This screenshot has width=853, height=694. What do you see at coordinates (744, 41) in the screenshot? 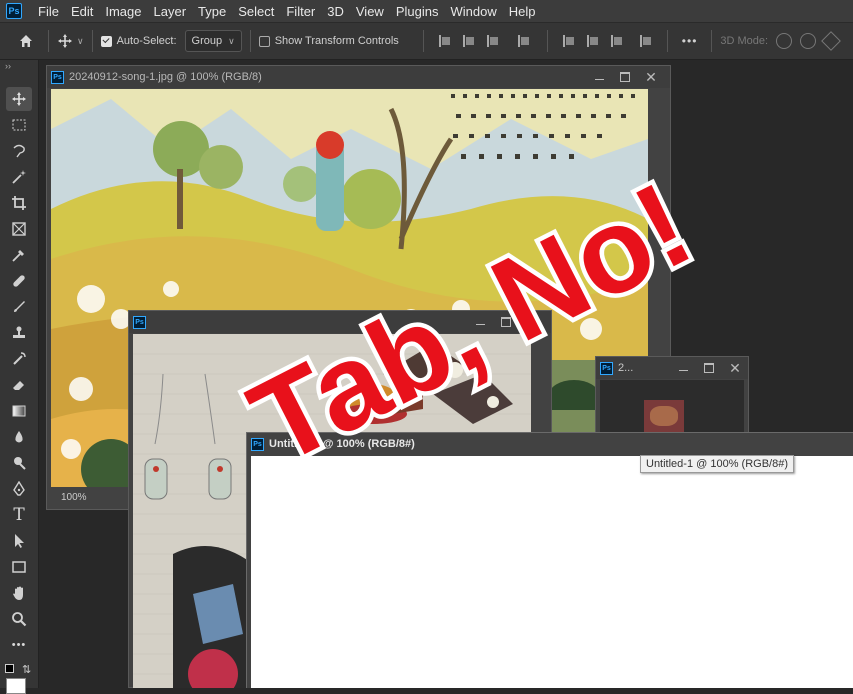
I see `3d-mode-label: 3D Mode:` at bounding box center [744, 41].